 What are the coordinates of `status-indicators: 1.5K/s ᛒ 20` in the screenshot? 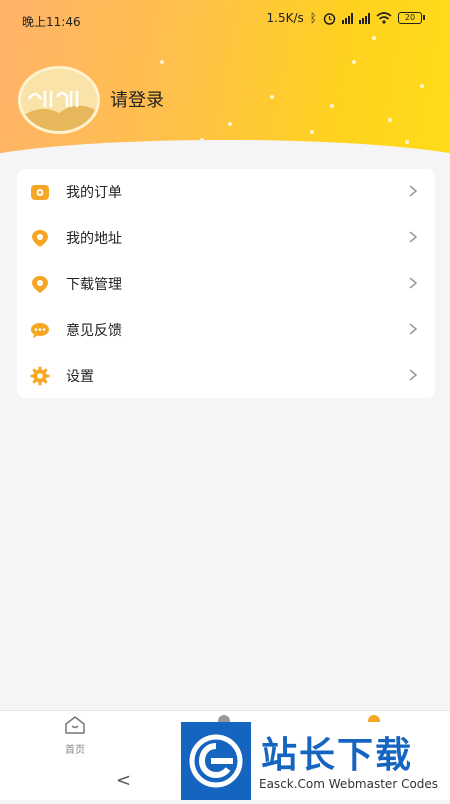 It's located at (345, 18).